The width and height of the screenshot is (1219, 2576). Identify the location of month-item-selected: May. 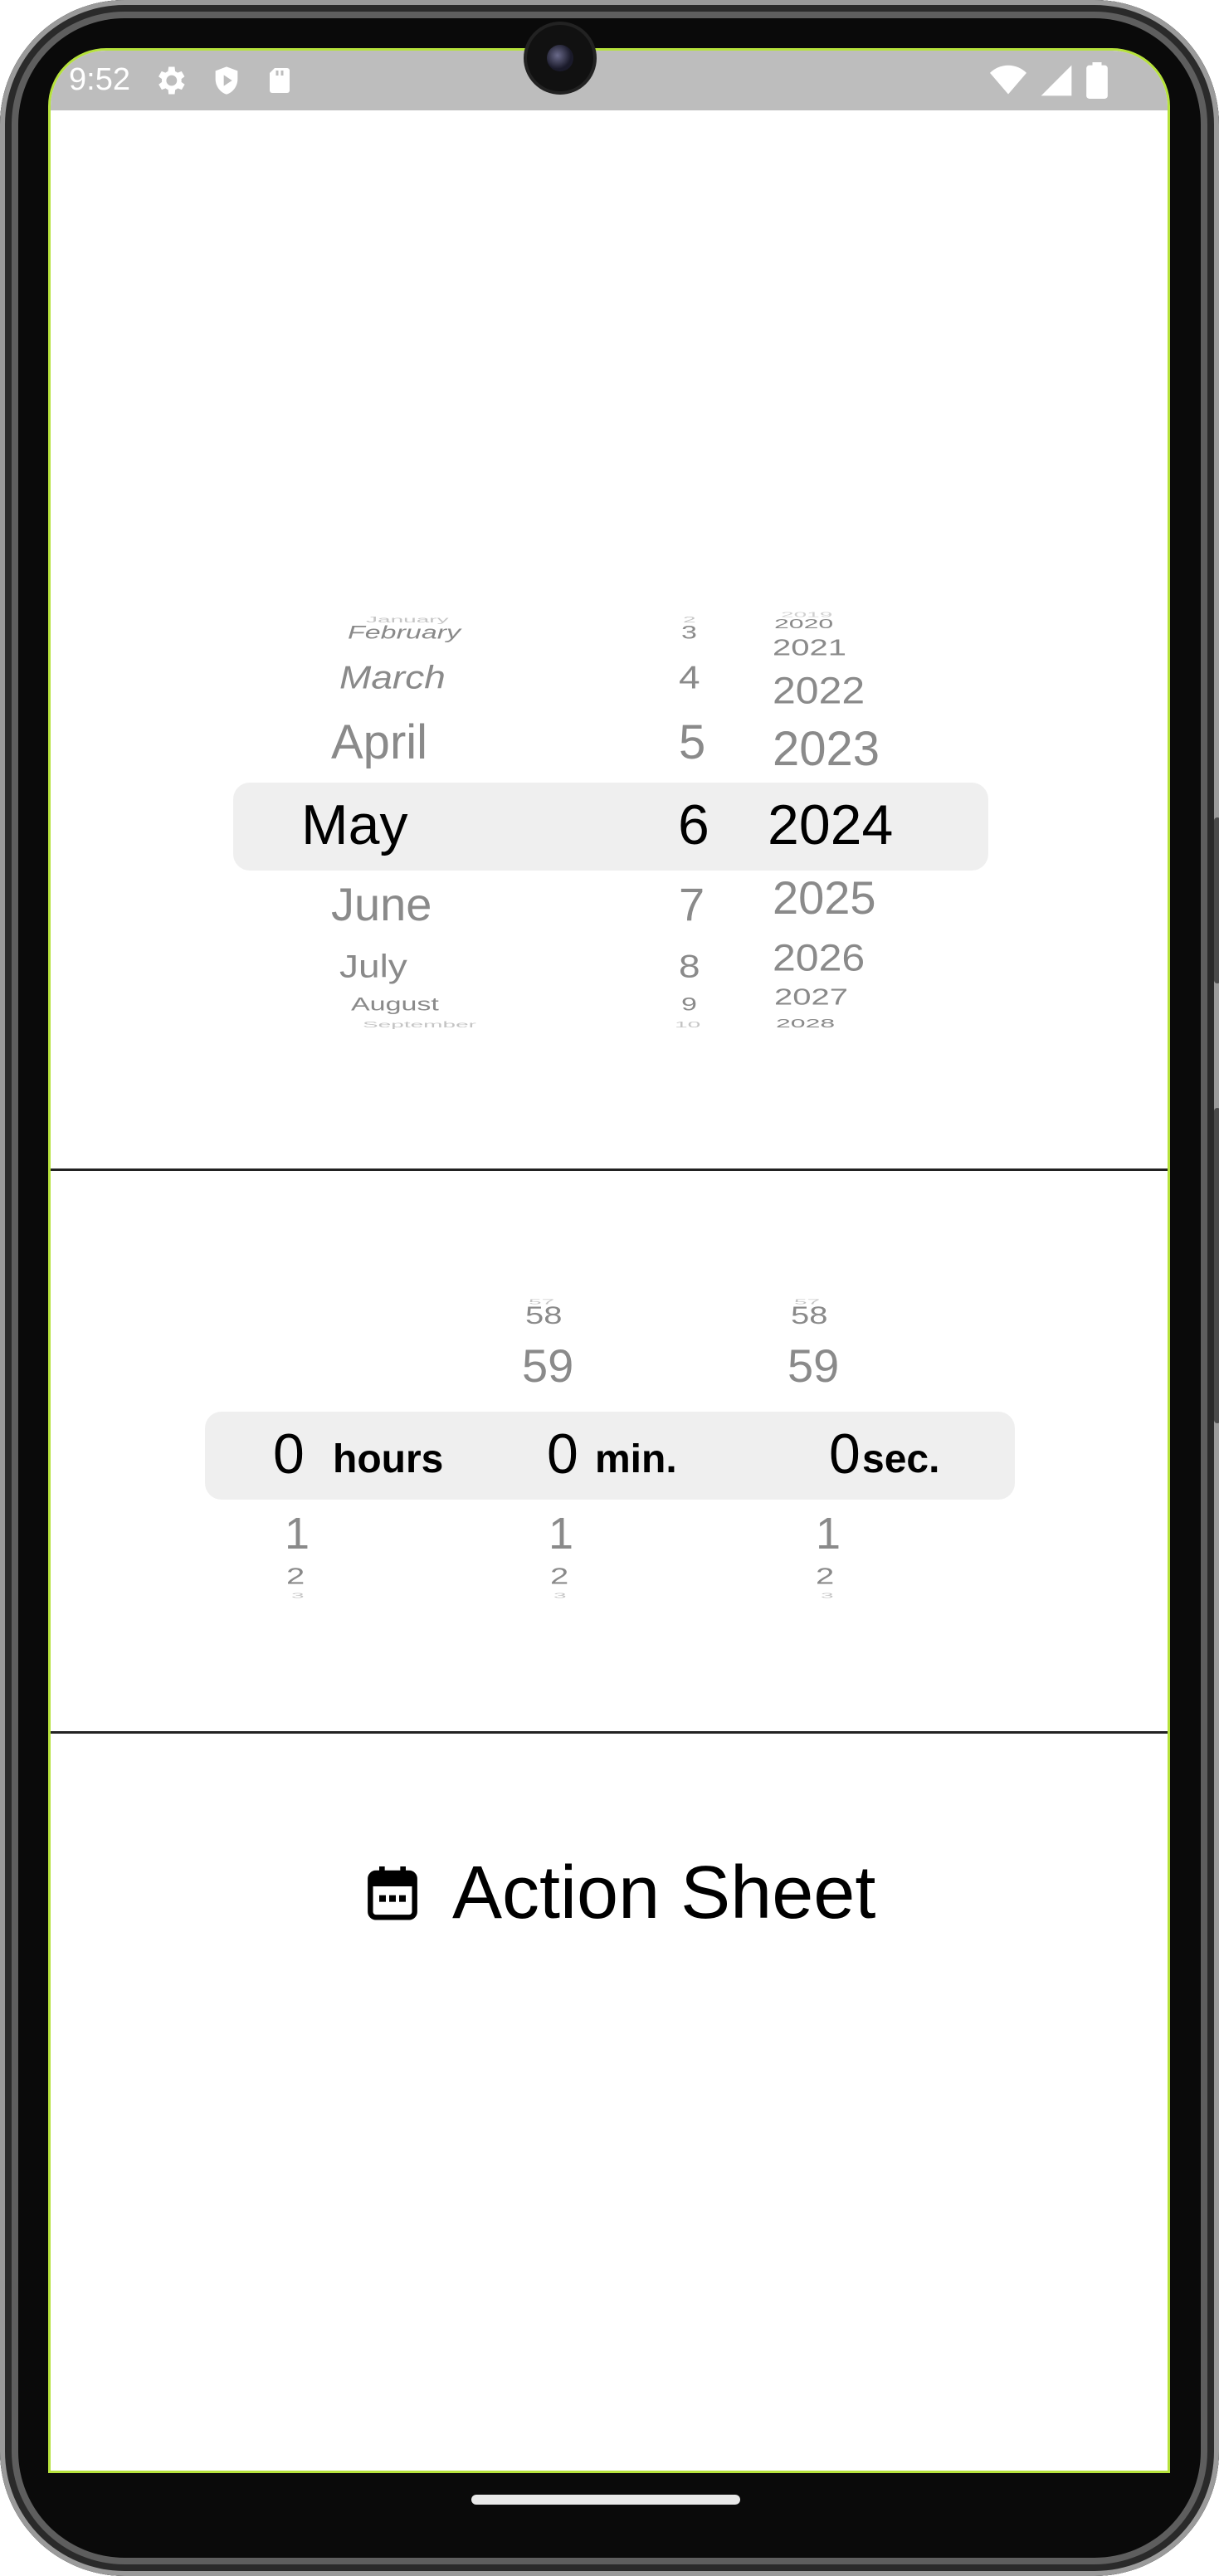
(354, 825).